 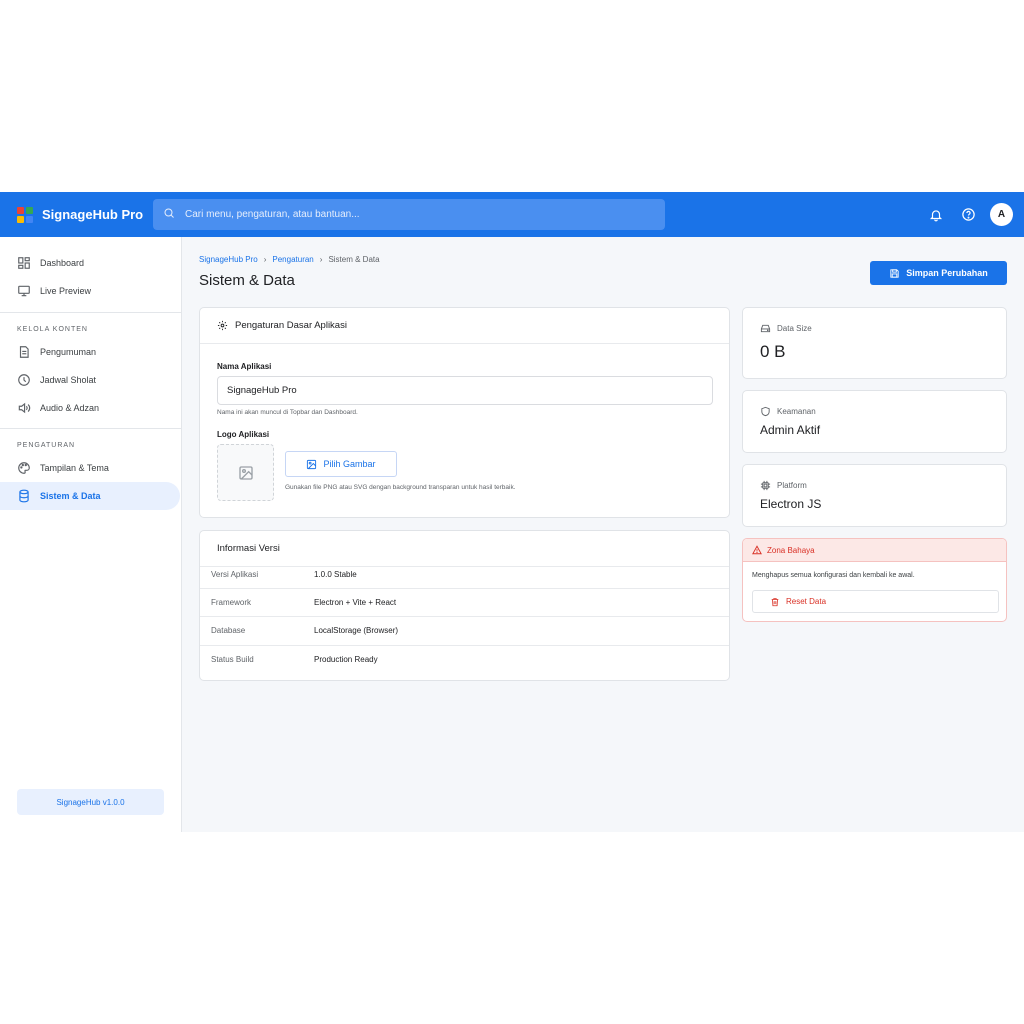 I want to click on avatar: A, so click(x=1001, y=214).